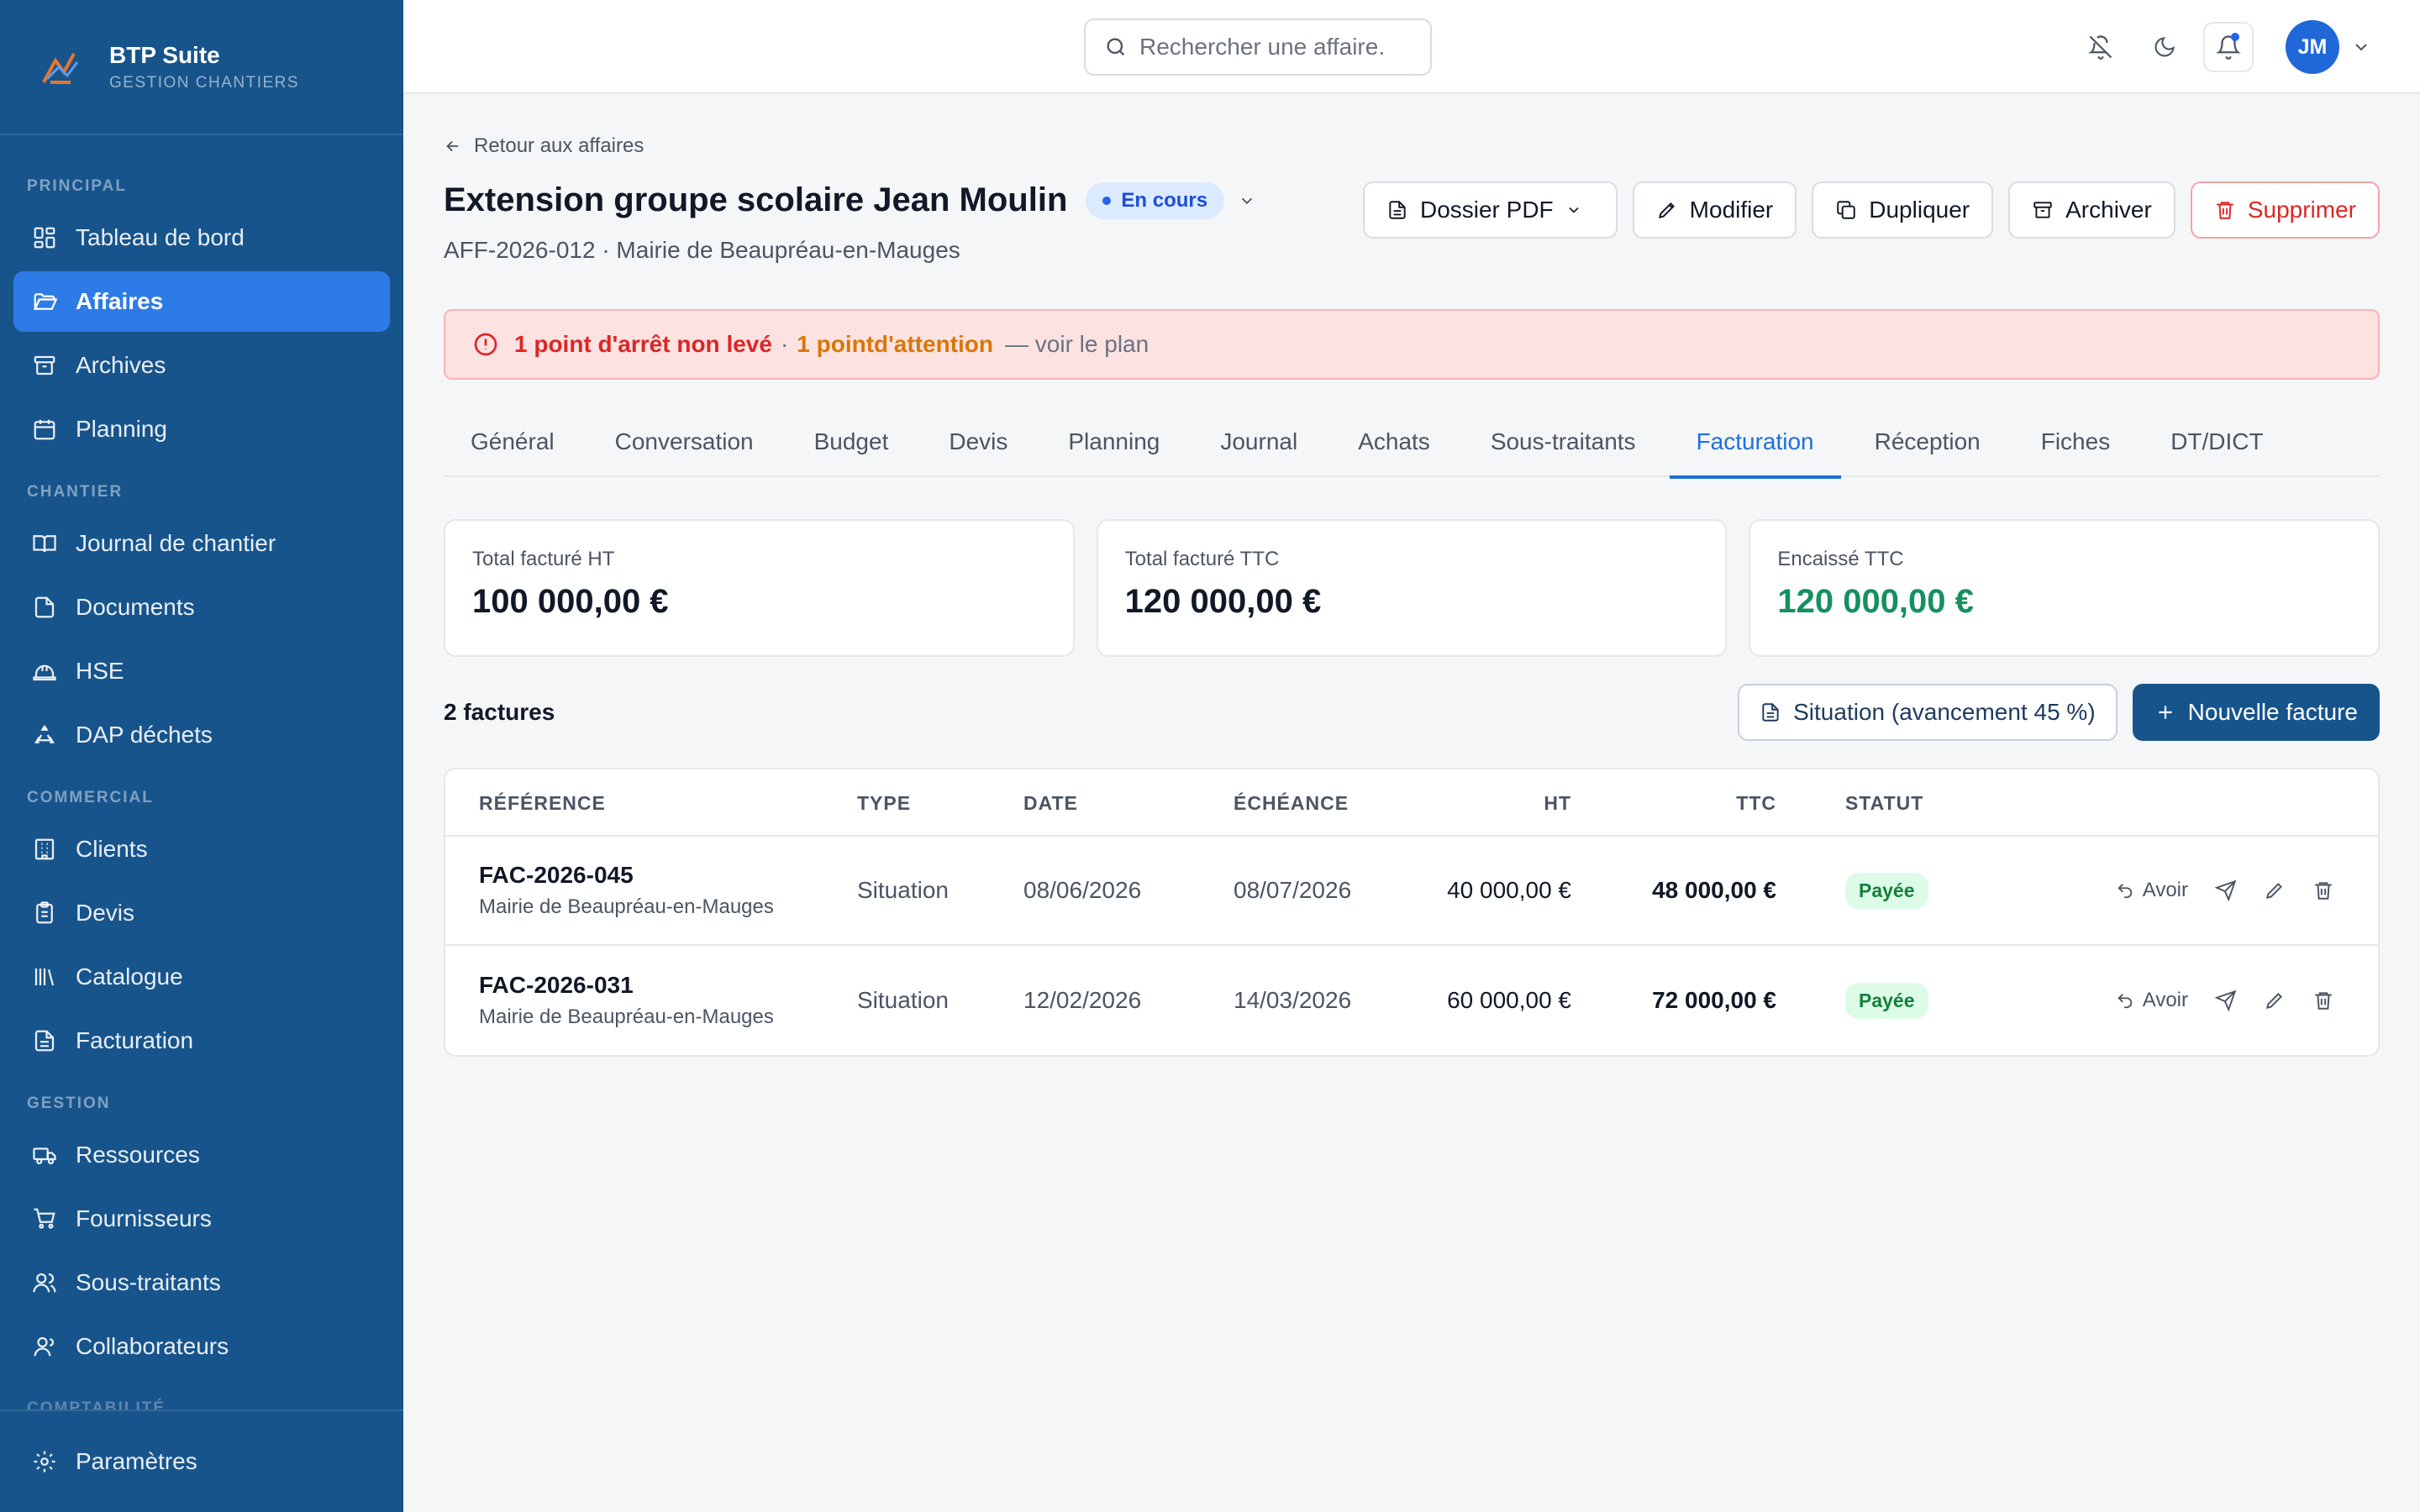 The width and height of the screenshot is (2420, 1512). Describe the element at coordinates (1273, 47) in the screenshot. I see `search-input` at that location.